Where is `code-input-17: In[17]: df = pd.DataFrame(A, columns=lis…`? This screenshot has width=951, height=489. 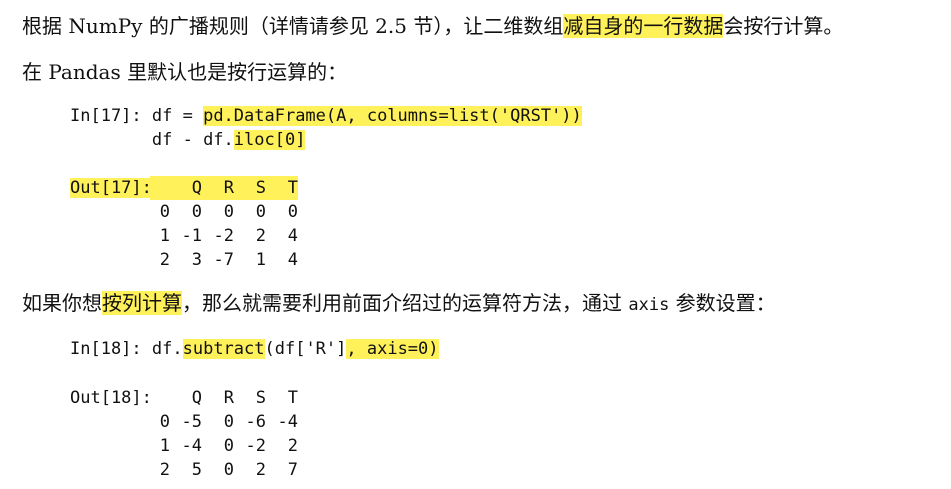
code-input-17: In[17]: df = pd.DataFrame(A, columns=lis… is located at coordinates (326, 128).